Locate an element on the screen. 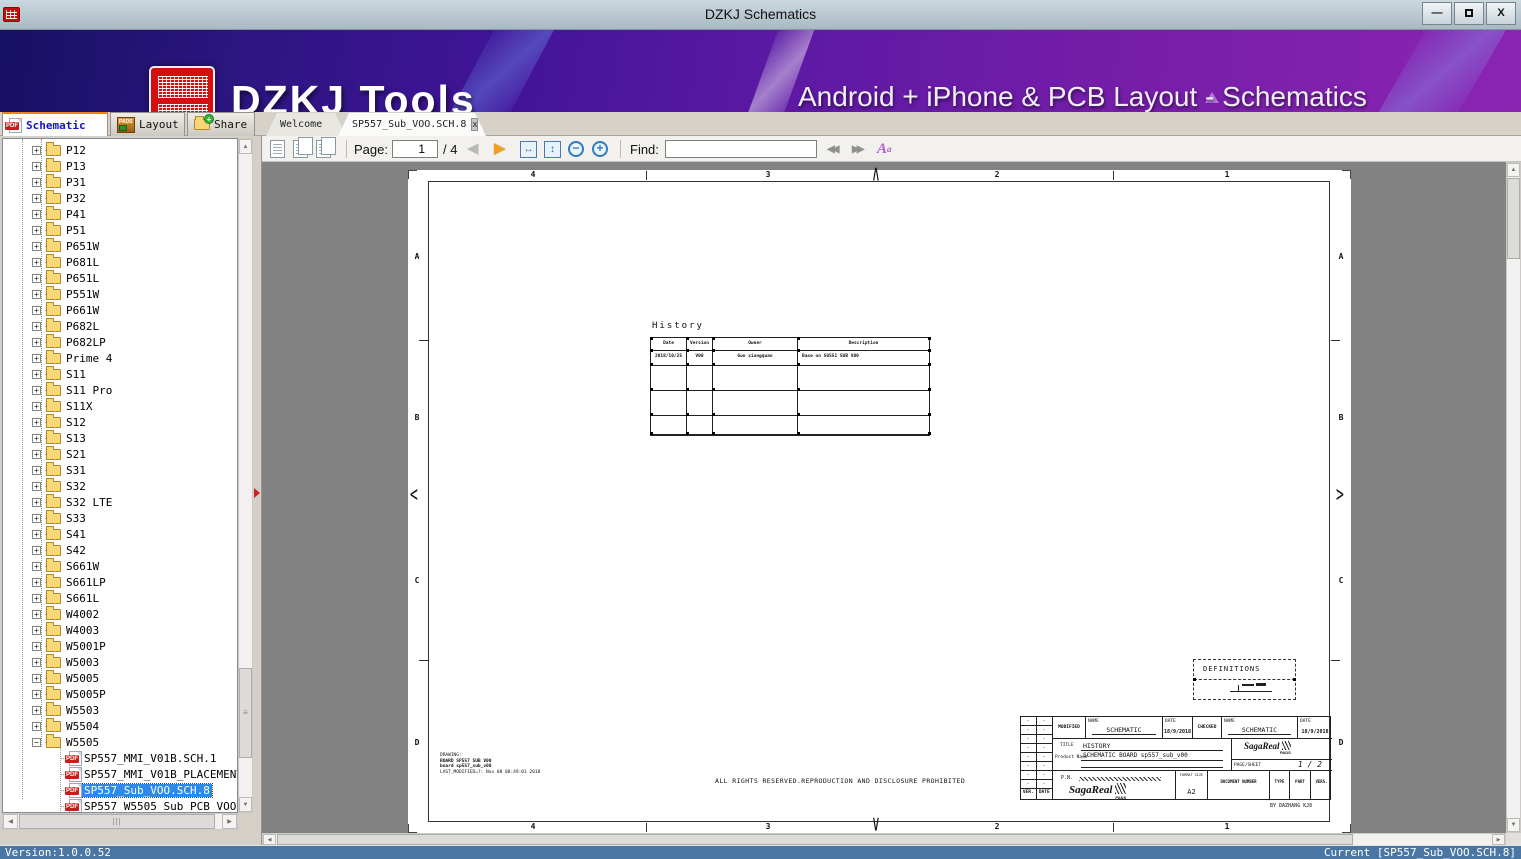 The width and height of the screenshot is (1521, 859). tree-folder: + S41 is located at coordinates (120, 533).